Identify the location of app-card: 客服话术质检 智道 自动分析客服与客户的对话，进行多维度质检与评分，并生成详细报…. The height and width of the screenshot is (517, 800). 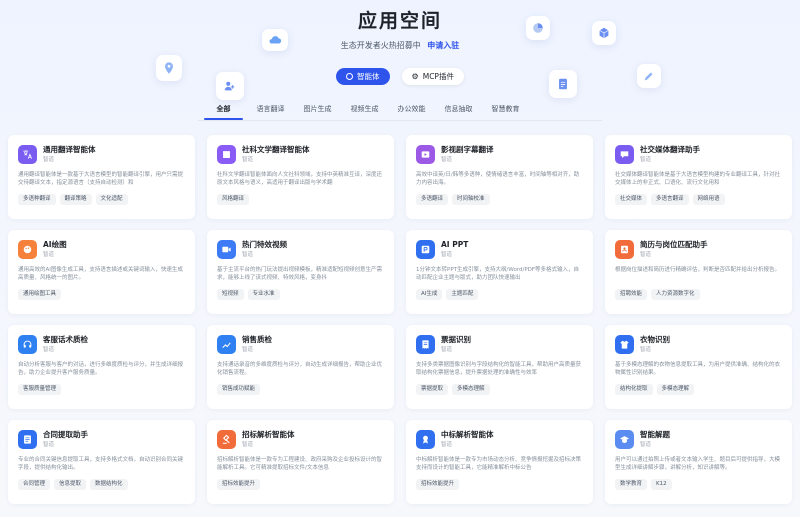
(101, 367).